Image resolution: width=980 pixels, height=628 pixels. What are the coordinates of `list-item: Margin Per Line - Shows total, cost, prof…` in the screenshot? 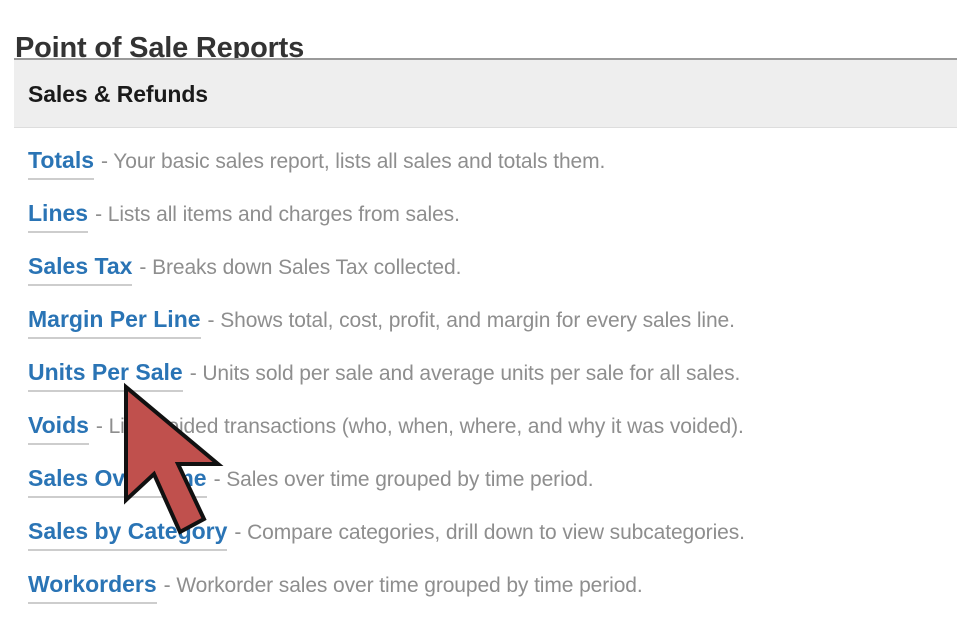 It's located at (485, 327).